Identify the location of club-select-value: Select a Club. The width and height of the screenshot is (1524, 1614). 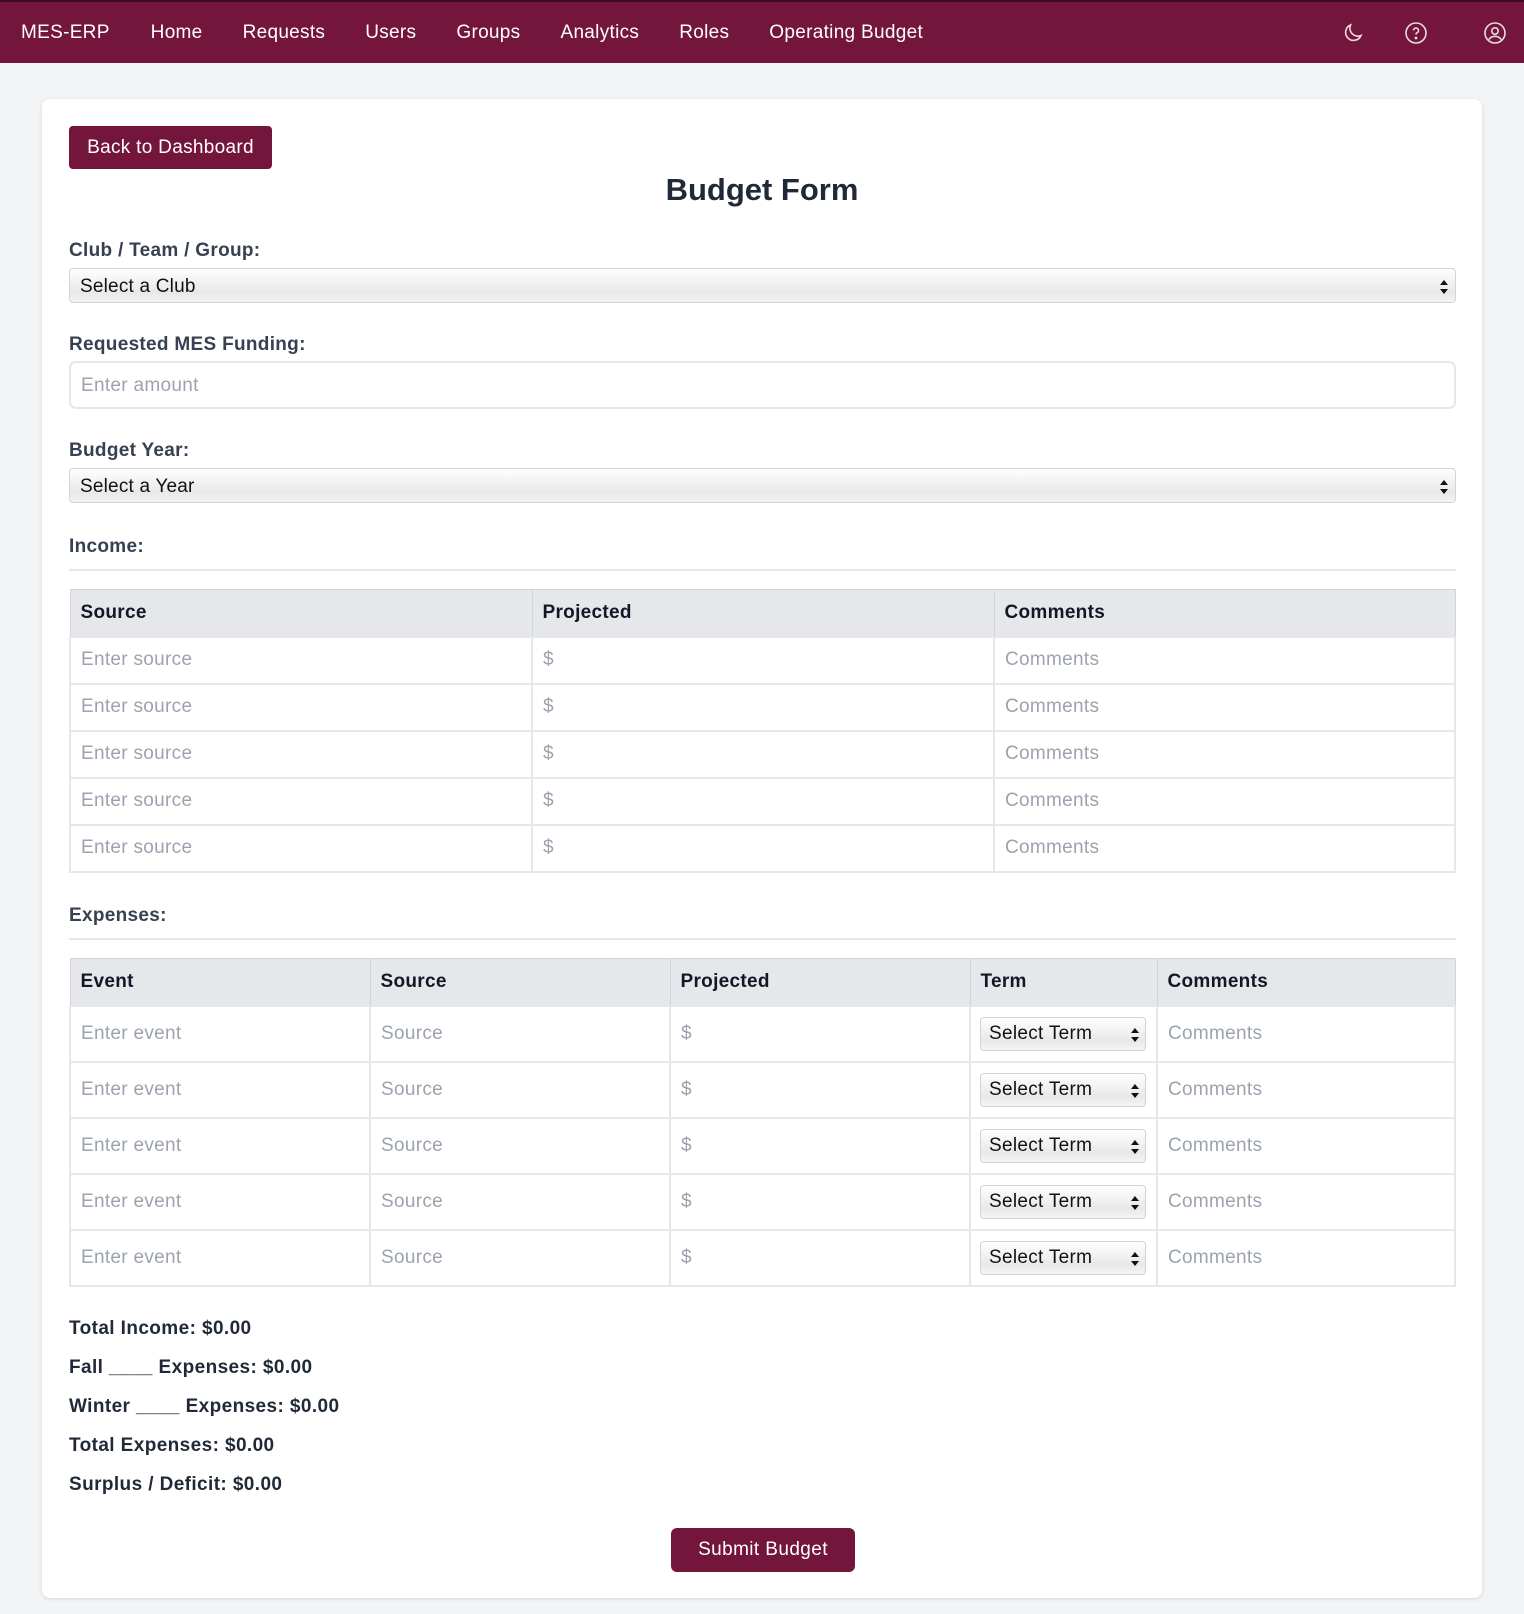
(138, 286).